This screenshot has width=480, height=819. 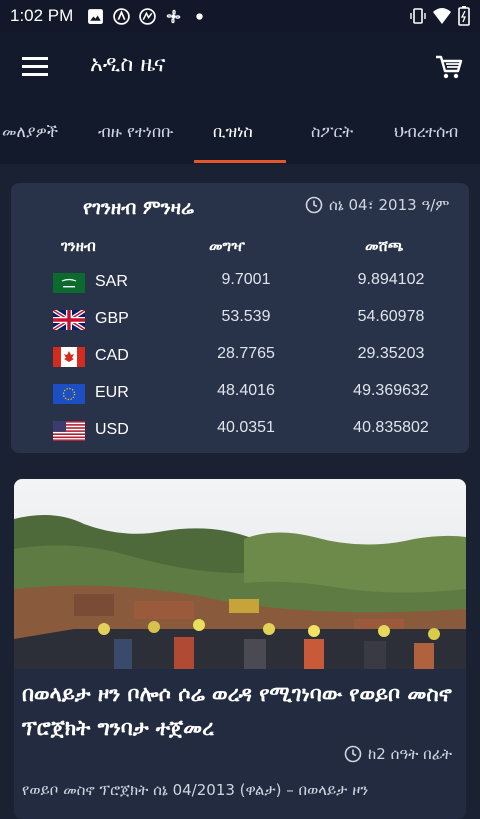 What do you see at coordinates (69, 431) in the screenshot?
I see `us-flag-icon` at bounding box center [69, 431].